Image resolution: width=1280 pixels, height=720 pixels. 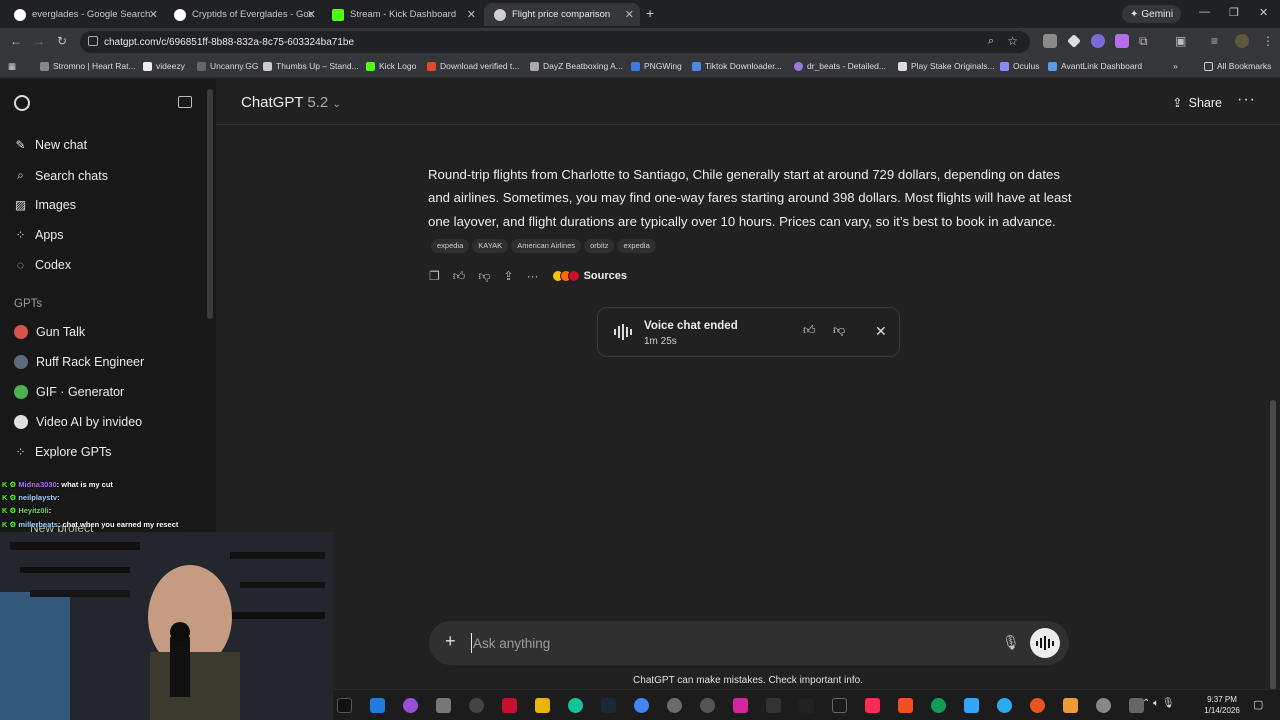 What do you see at coordinates (39, 41) in the screenshot?
I see `forward-icon: →` at bounding box center [39, 41].